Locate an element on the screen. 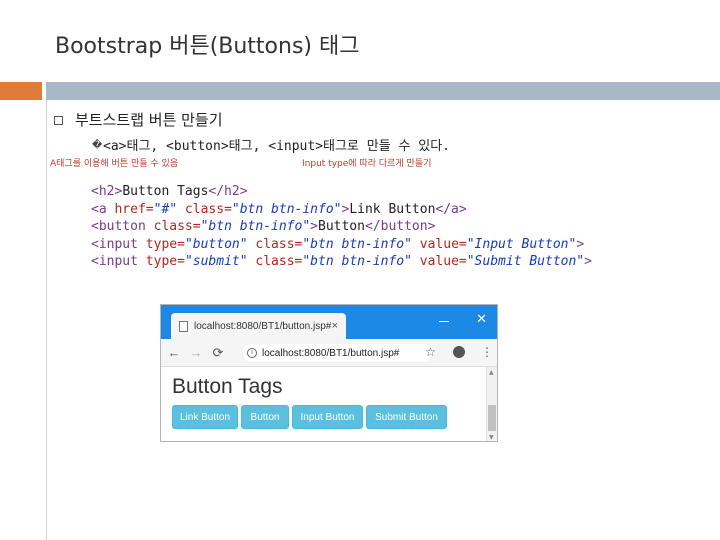 This screenshot has height=540, width=720. document-icon is located at coordinates (183, 326).